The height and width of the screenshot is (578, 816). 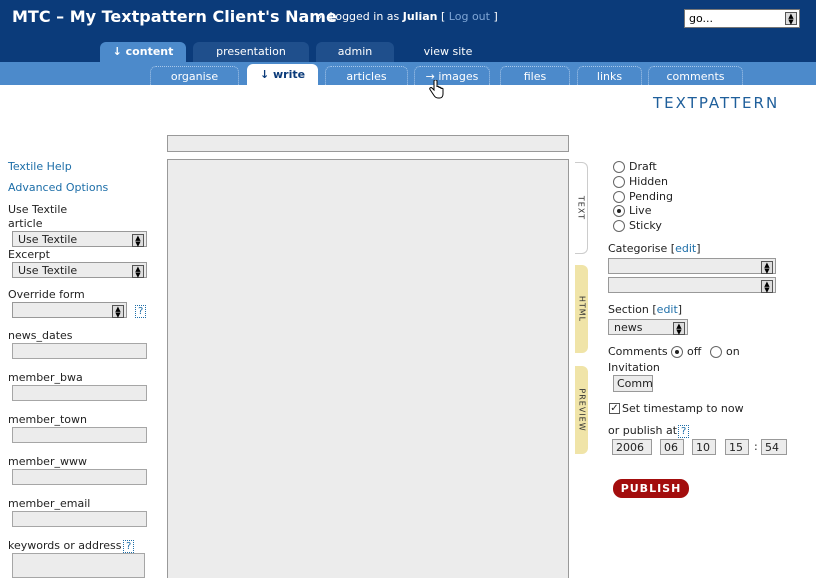 What do you see at coordinates (355, 52) in the screenshot?
I see `tab-admin: admin` at bounding box center [355, 52].